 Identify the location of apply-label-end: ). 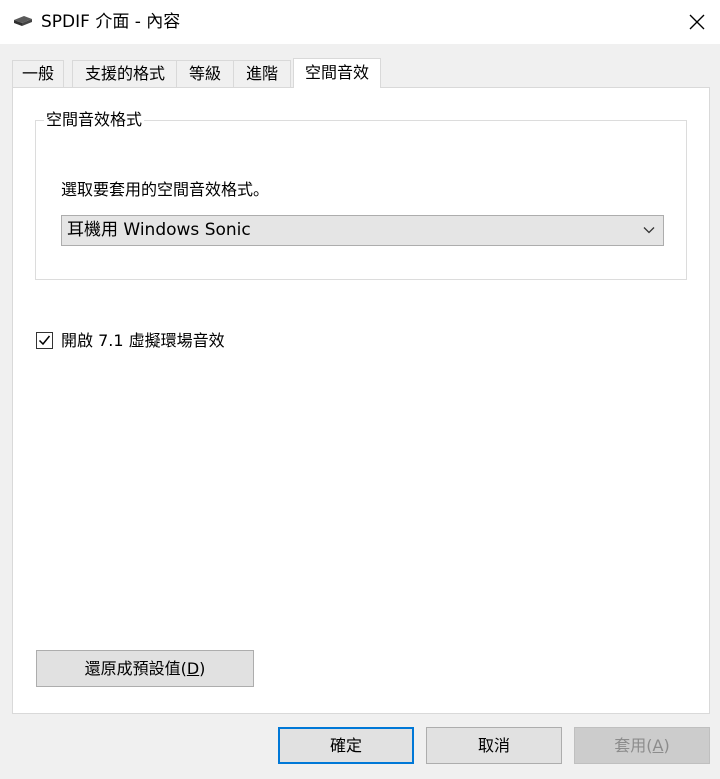
(666, 745).